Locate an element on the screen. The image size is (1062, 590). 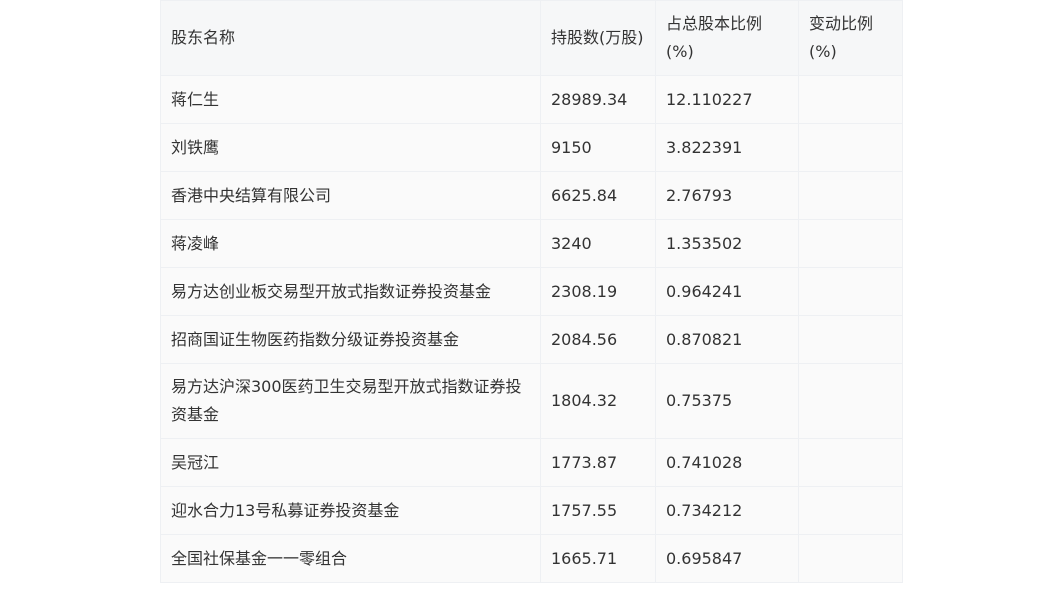
cell-share-ratio: 2.76793 is located at coordinates (727, 195).